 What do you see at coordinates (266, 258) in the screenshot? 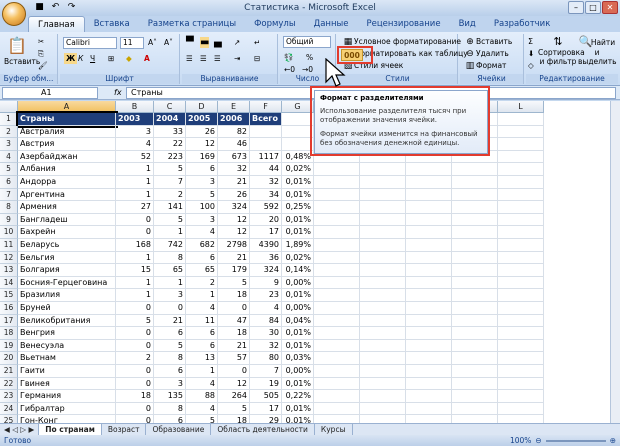
I see `table-cell: 36` at bounding box center [266, 258].